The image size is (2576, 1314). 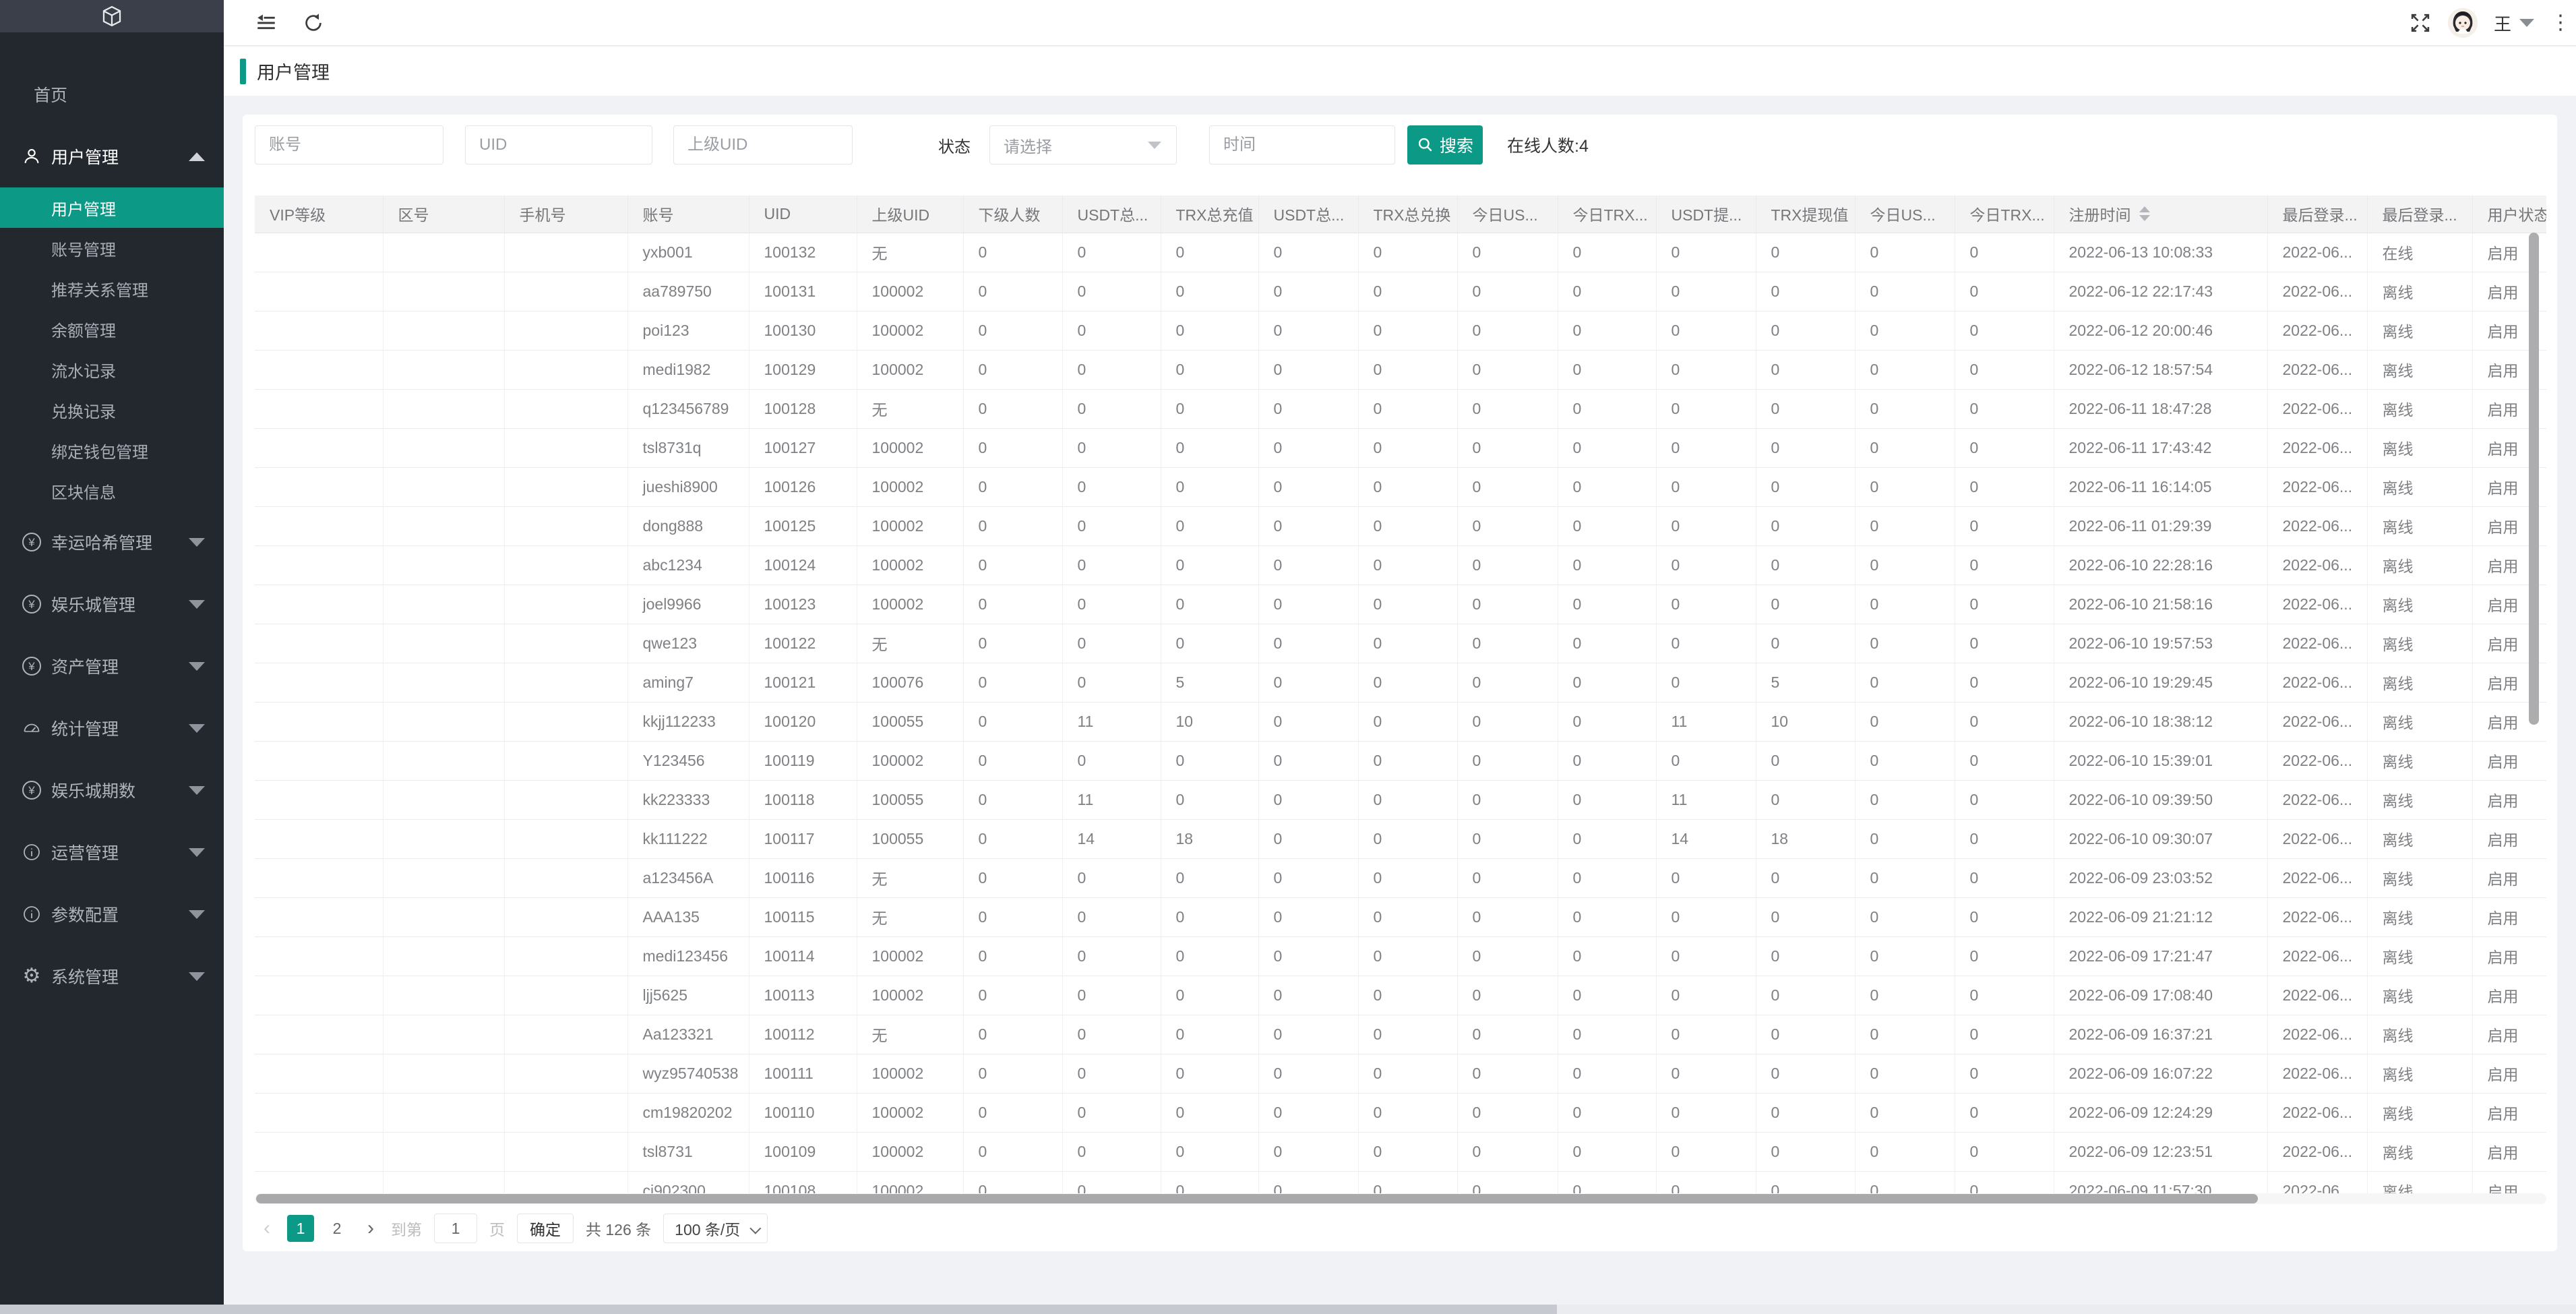 I want to click on table-cell: 无, so click(x=910, y=643).